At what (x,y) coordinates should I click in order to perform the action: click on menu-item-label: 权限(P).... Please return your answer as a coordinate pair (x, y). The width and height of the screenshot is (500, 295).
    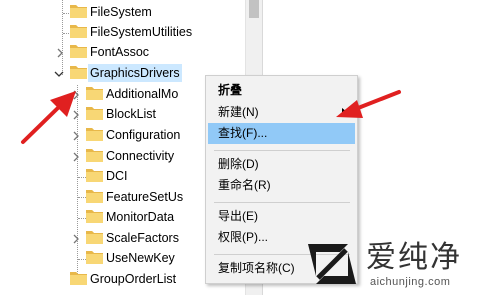
    Looking at the image, I should click on (243, 237).